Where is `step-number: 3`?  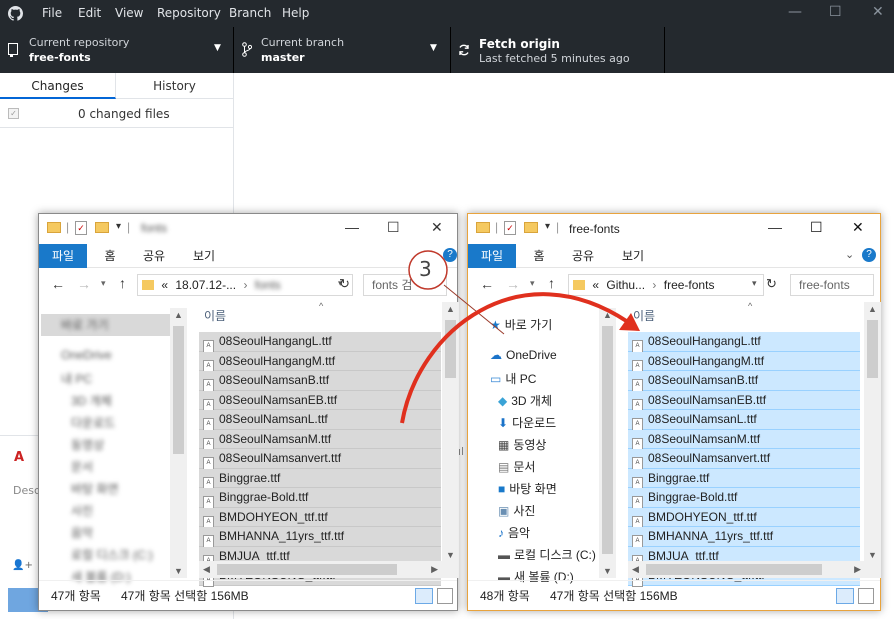 step-number: 3 is located at coordinates (425, 269).